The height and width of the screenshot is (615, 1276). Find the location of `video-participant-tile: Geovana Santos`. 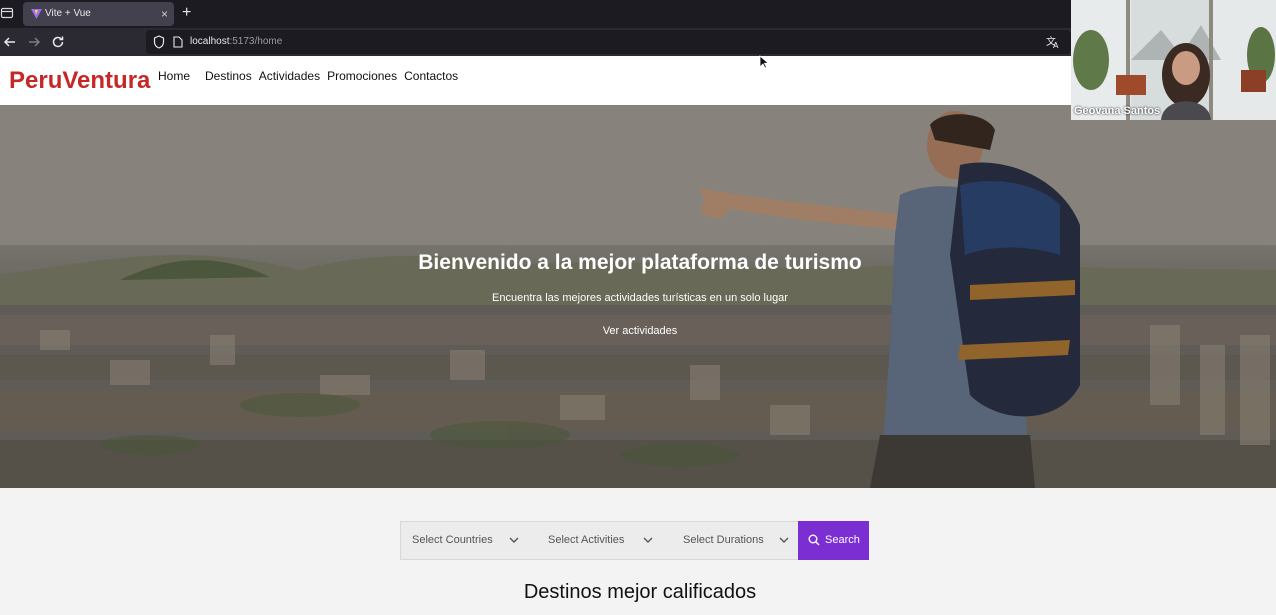

video-participant-tile: Geovana Santos is located at coordinates (1173, 60).